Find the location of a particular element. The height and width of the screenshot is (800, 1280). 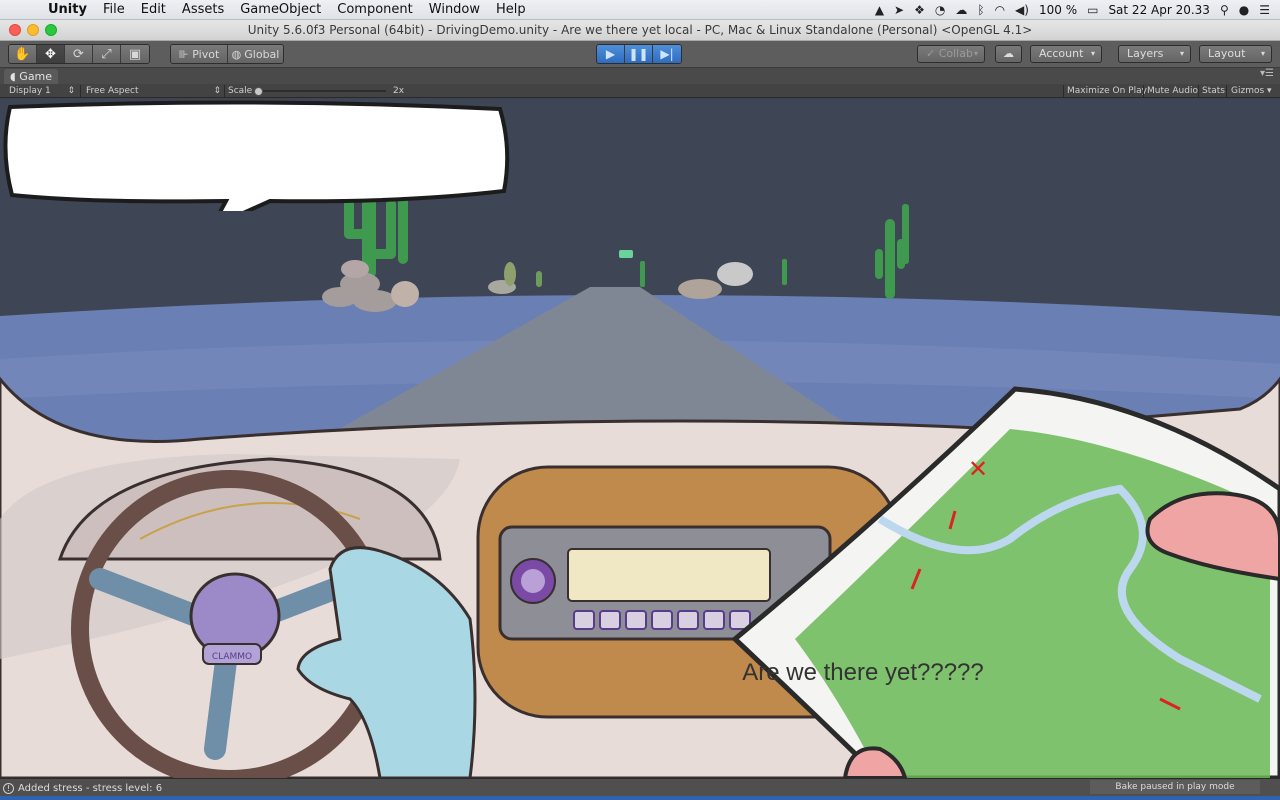

menu-gameobject: GameObject is located at coordinates (280, 10).